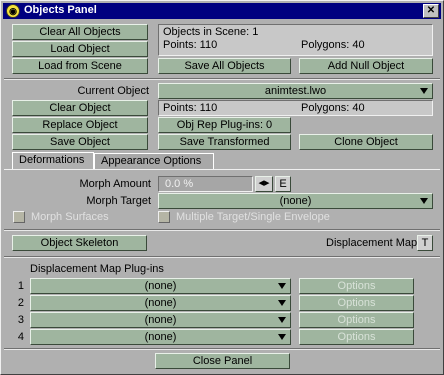 The image size is (444, 375). Describe the element at coordinates (115, 184) in the screenshot. I see `morph-amount-label: Morph Amount` at that location.